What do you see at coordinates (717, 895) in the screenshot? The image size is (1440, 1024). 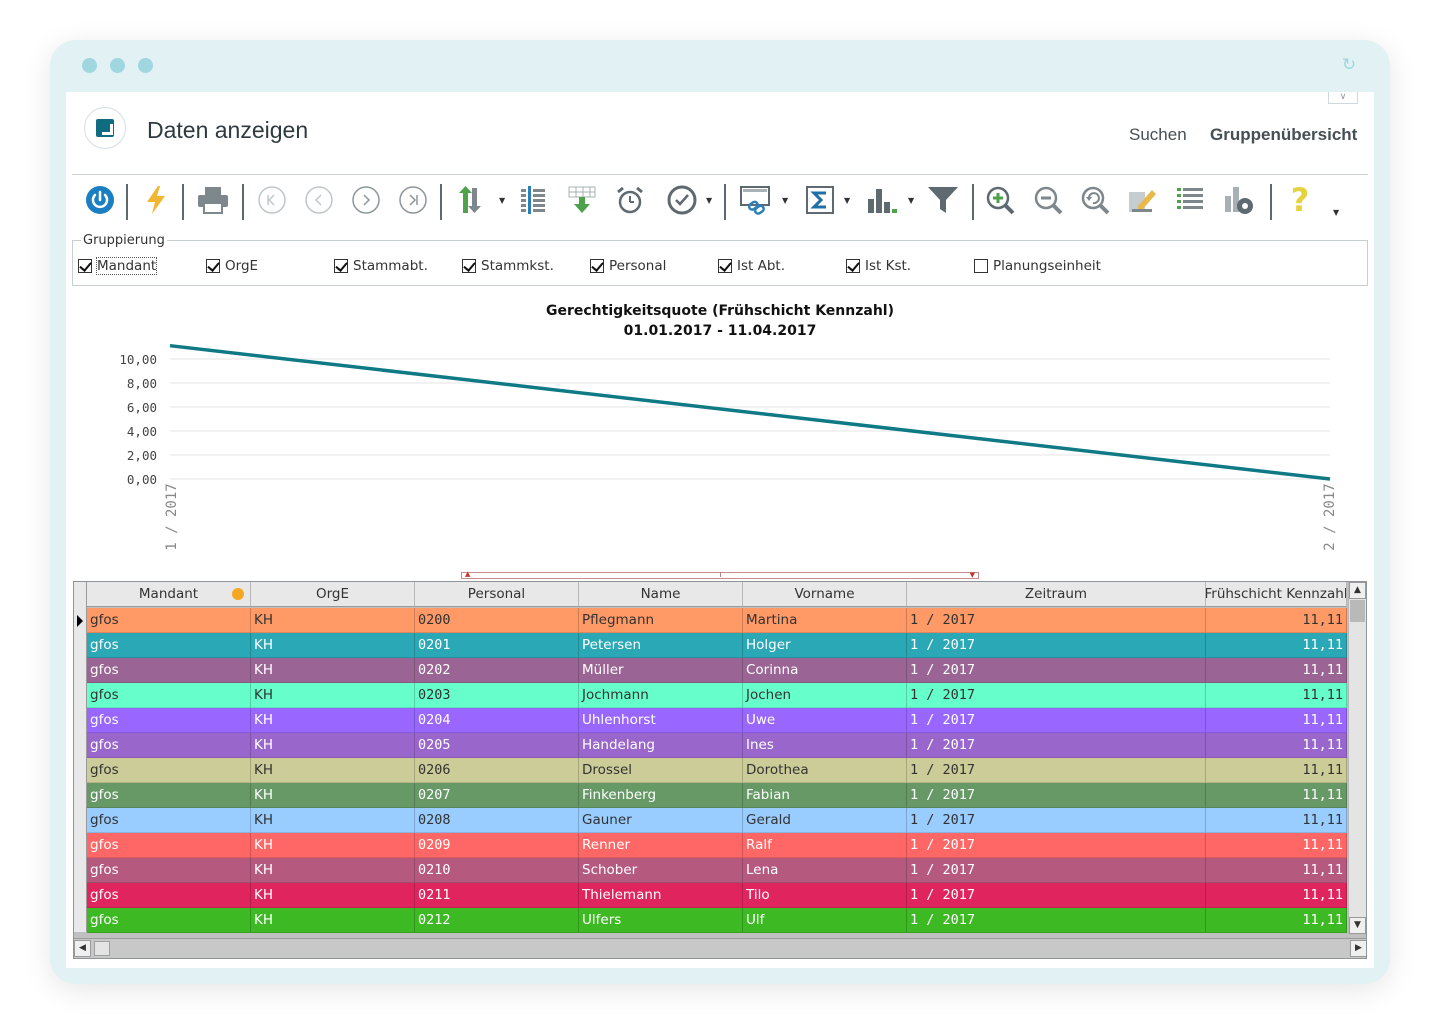 I see `table-row: gfos KH 0211 Thielemann Tilo 1 / 2017 11,11` at bounding box center [717, 895].